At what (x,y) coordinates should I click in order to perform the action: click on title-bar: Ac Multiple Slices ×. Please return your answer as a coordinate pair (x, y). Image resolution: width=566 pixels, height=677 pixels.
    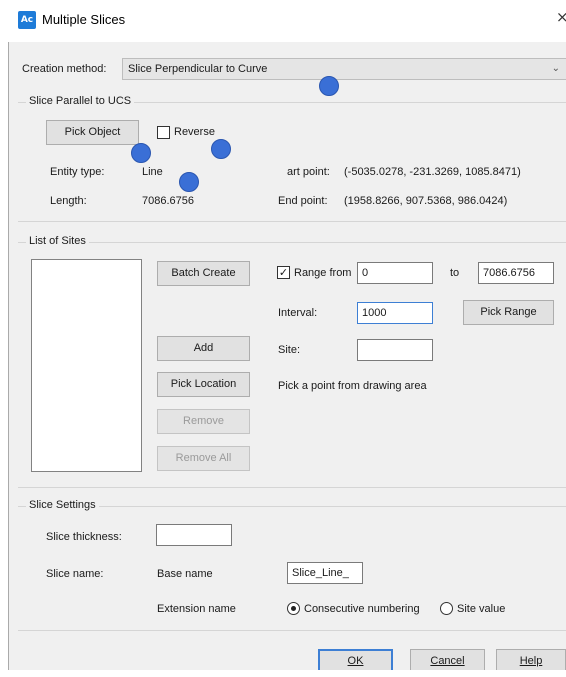
    Looking at the image, I should click on (287, 21).